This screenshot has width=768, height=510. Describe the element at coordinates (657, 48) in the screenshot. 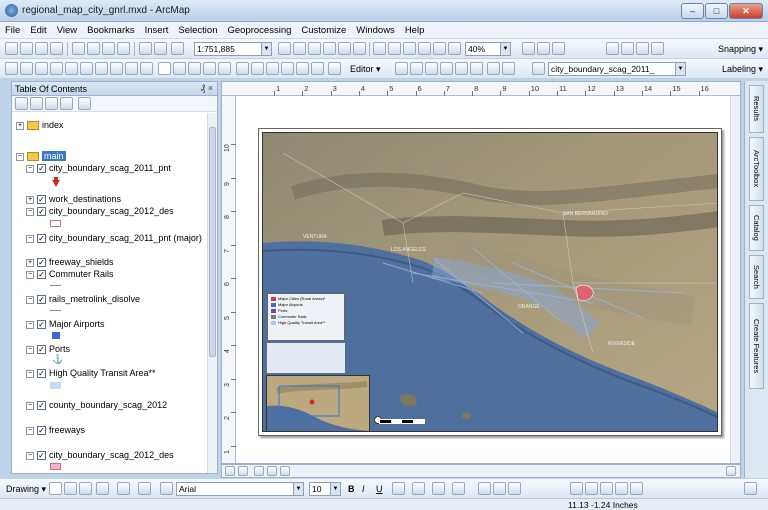

I see `snapping-edge-icon` at that location.